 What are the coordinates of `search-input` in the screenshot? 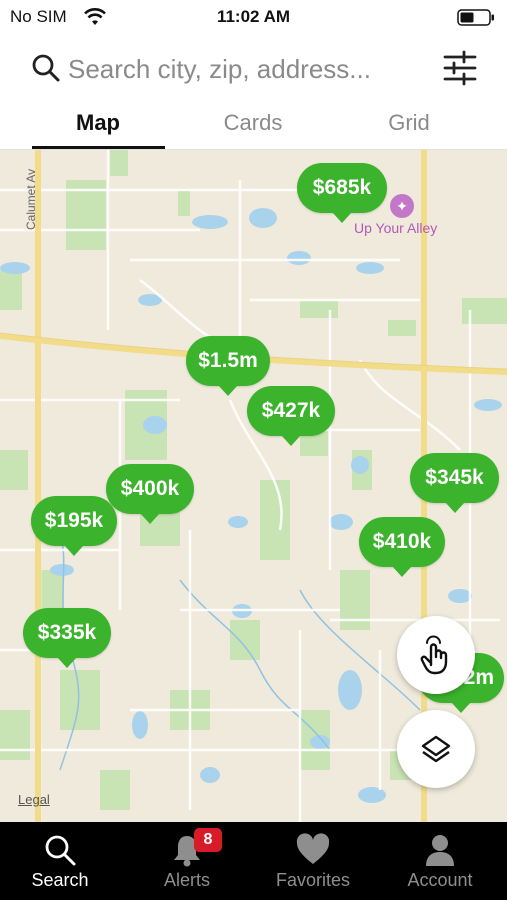 It's located at (248, 69).